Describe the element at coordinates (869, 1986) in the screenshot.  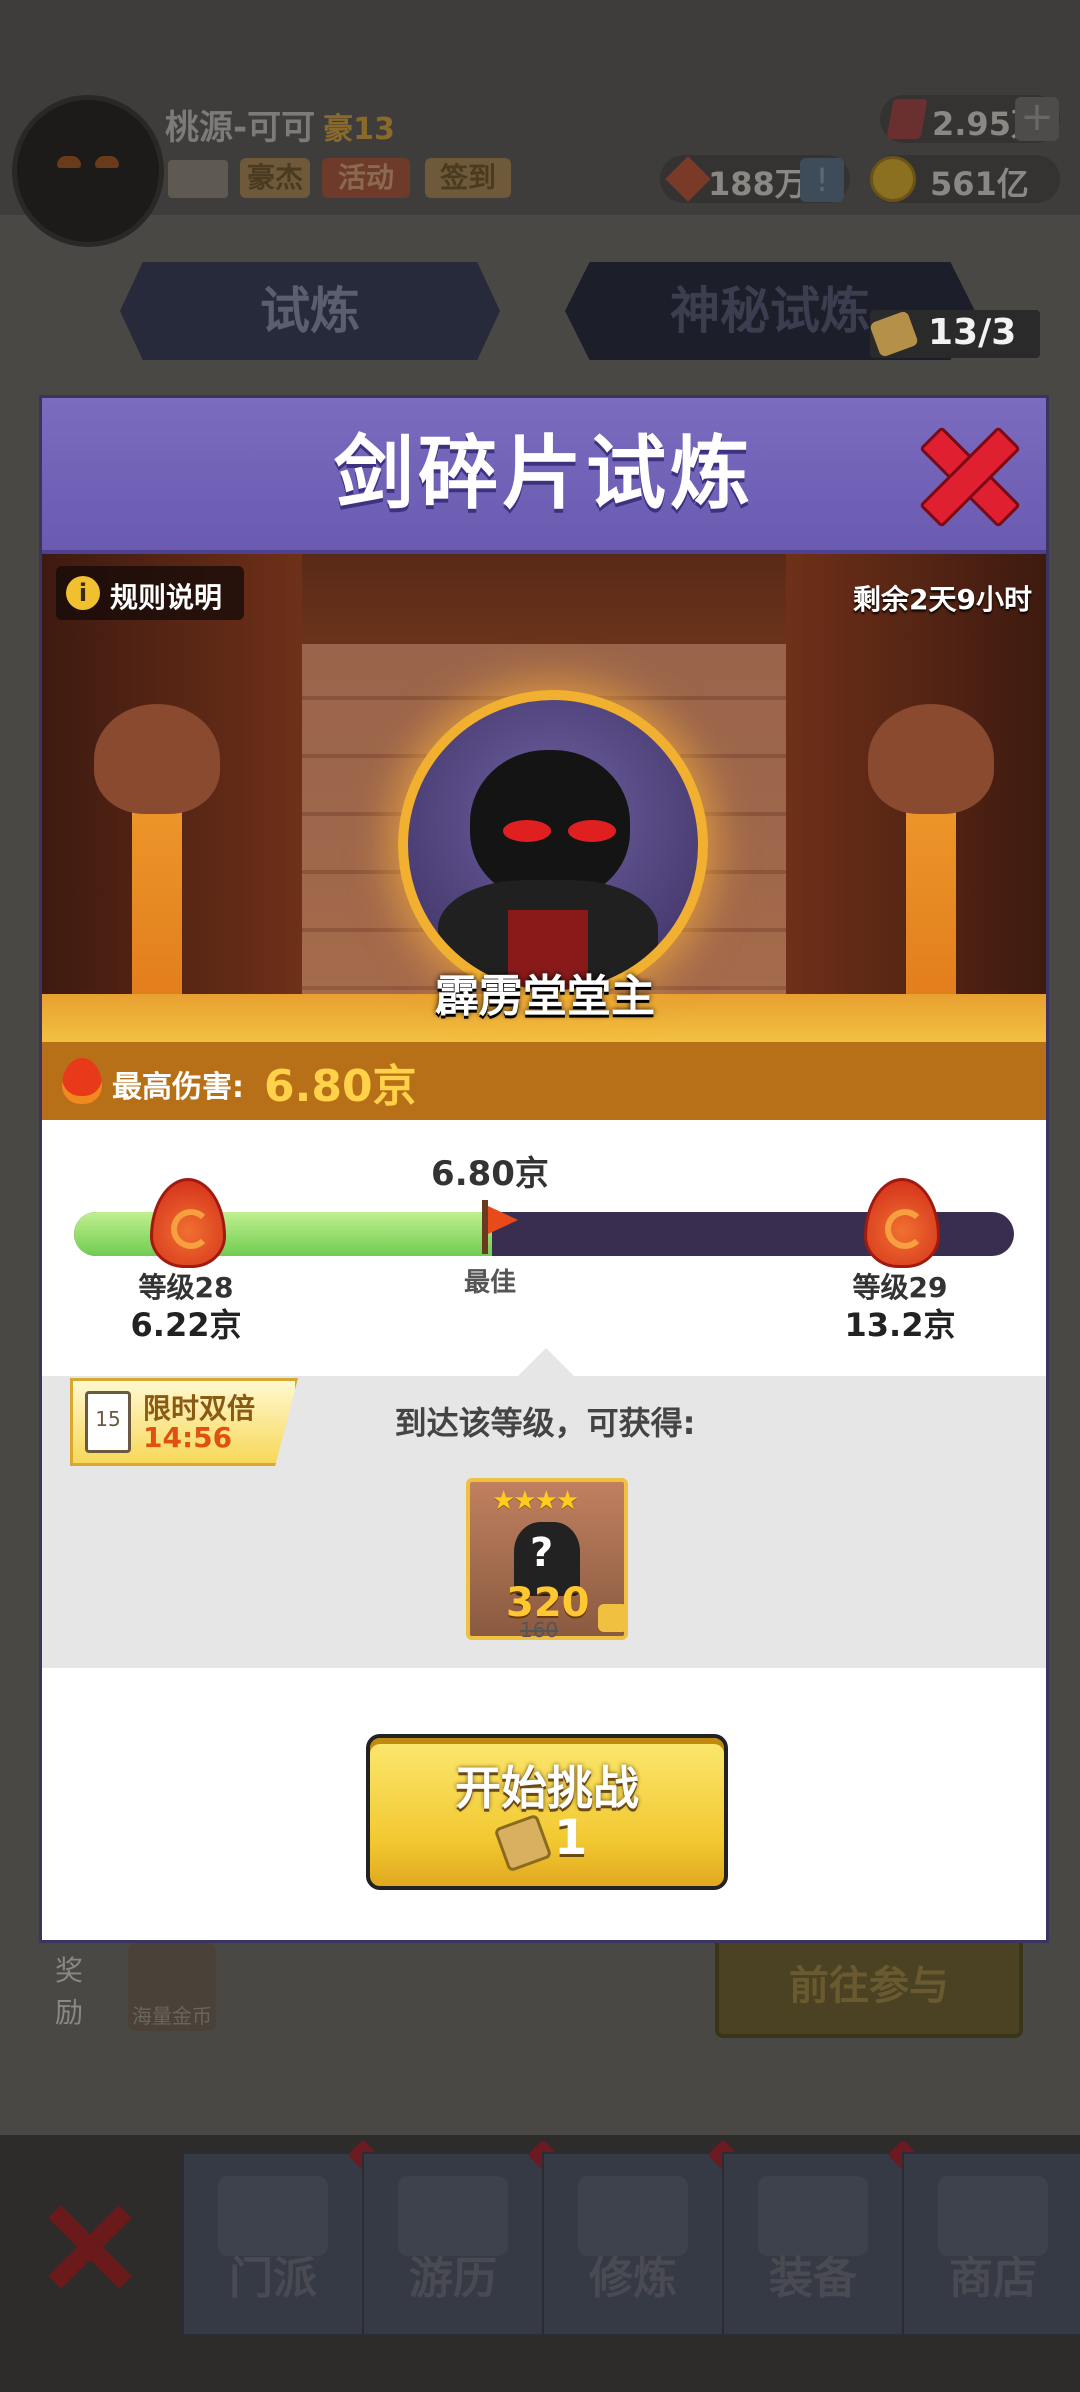
I see `go-participate-button: 前往参与` at that location.